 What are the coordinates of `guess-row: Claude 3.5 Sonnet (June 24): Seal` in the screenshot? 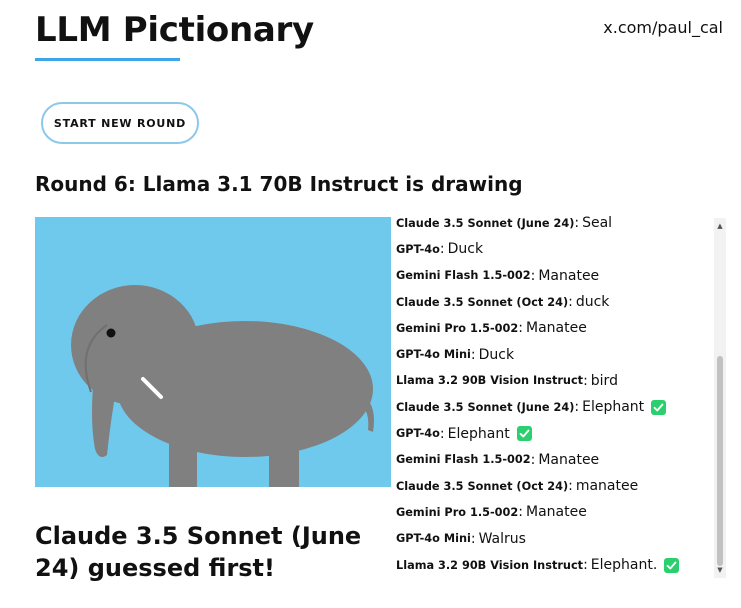 It's located at (555, 223).